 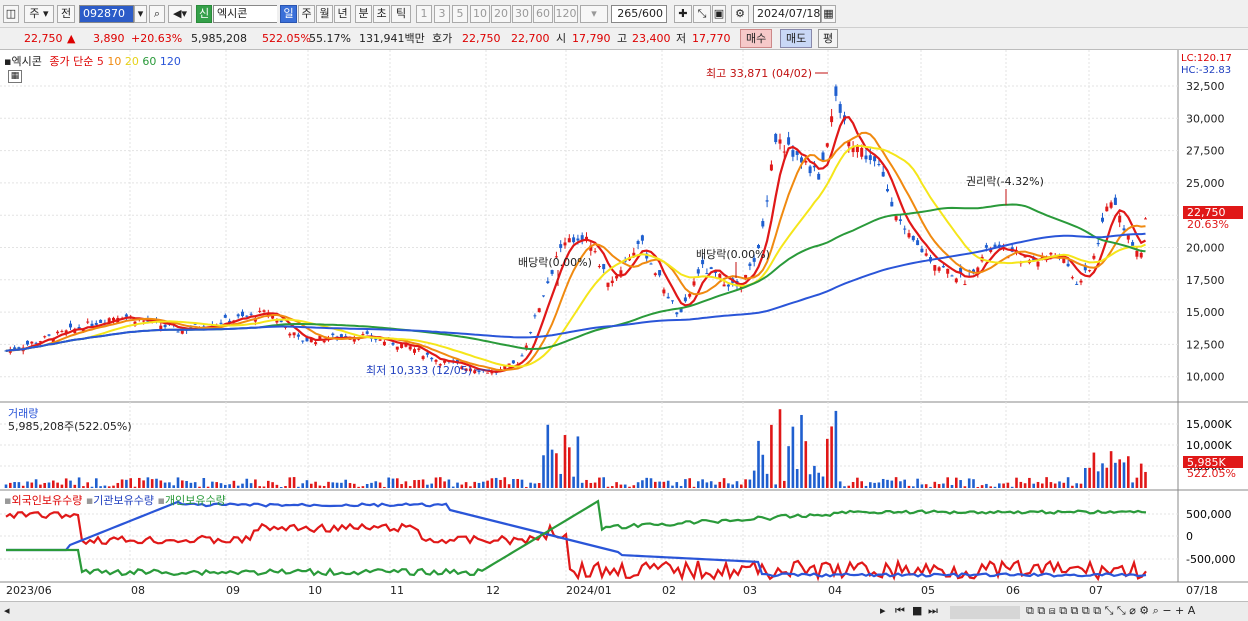 What do you see at coordinates (1110, 611) in the screenshot?
I see `tool-icons: ⧉ ⧉ ⧈ ⧉ ⧉ ⧉ ⧉ ⤡ ⤡ ⌀ ⚙ ⌕ − + A` at bounding box center [1110, 611].